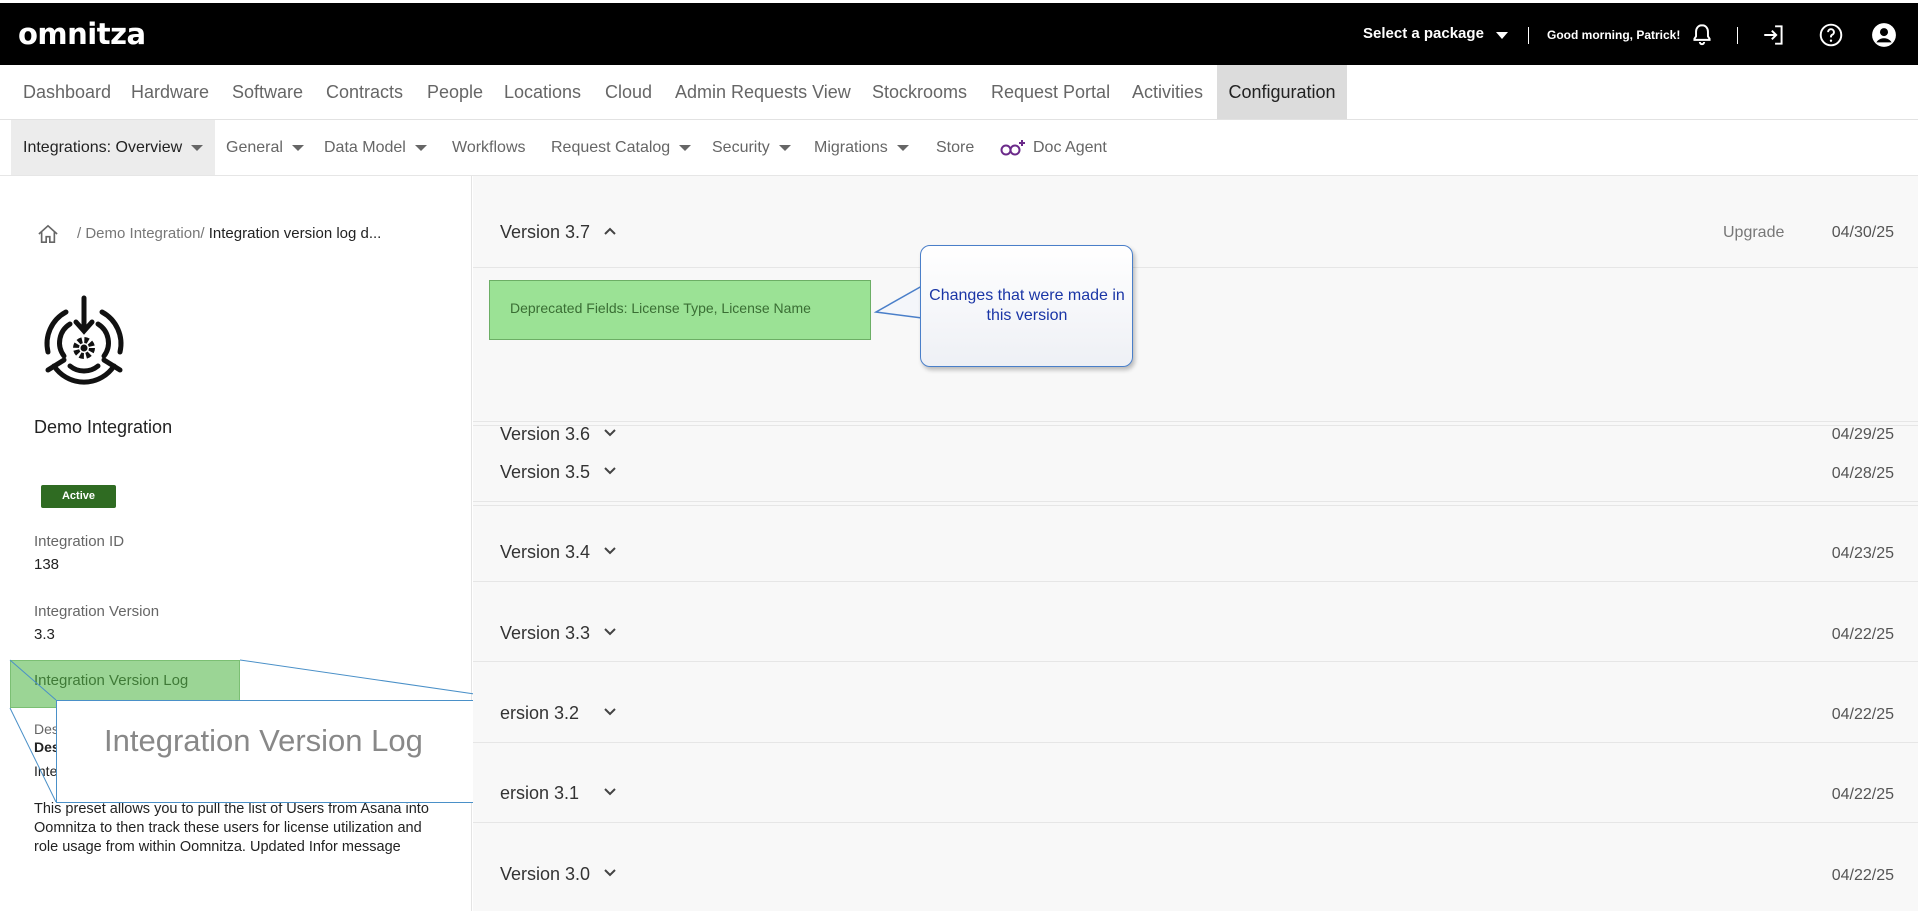 Image resolution: width=1918 pixels, height=911 pixels. I want to click on tab-workflows: Workflows, so click(489, 147).